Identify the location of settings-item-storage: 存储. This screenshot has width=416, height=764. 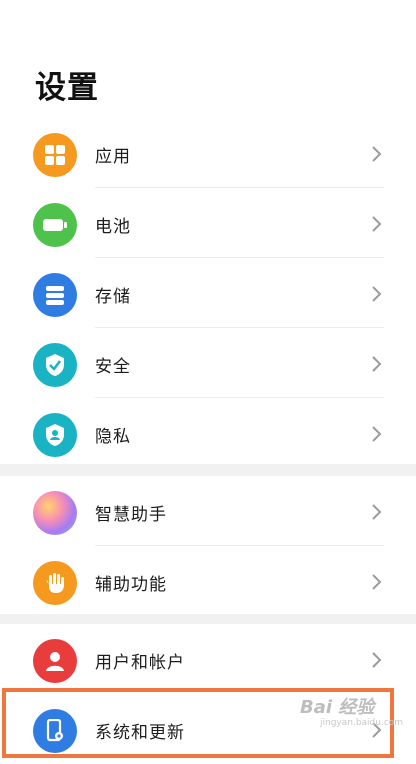
(208, 293).